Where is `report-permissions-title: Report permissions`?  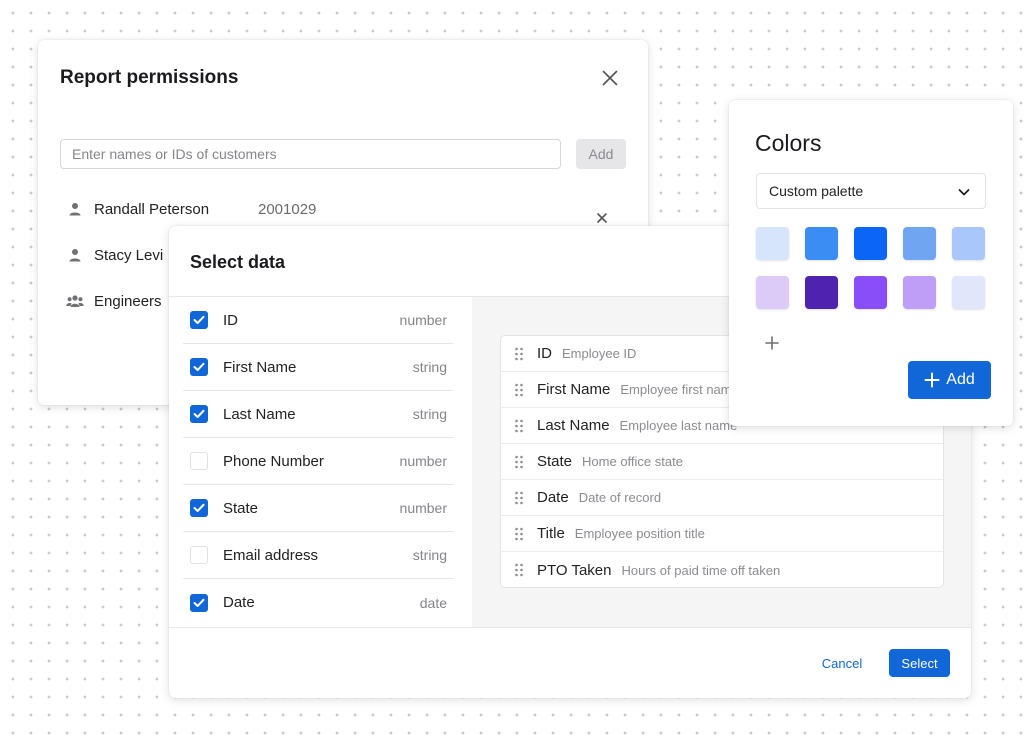
report-permissions-title: Report permissions is located at coordinates (149, 77).